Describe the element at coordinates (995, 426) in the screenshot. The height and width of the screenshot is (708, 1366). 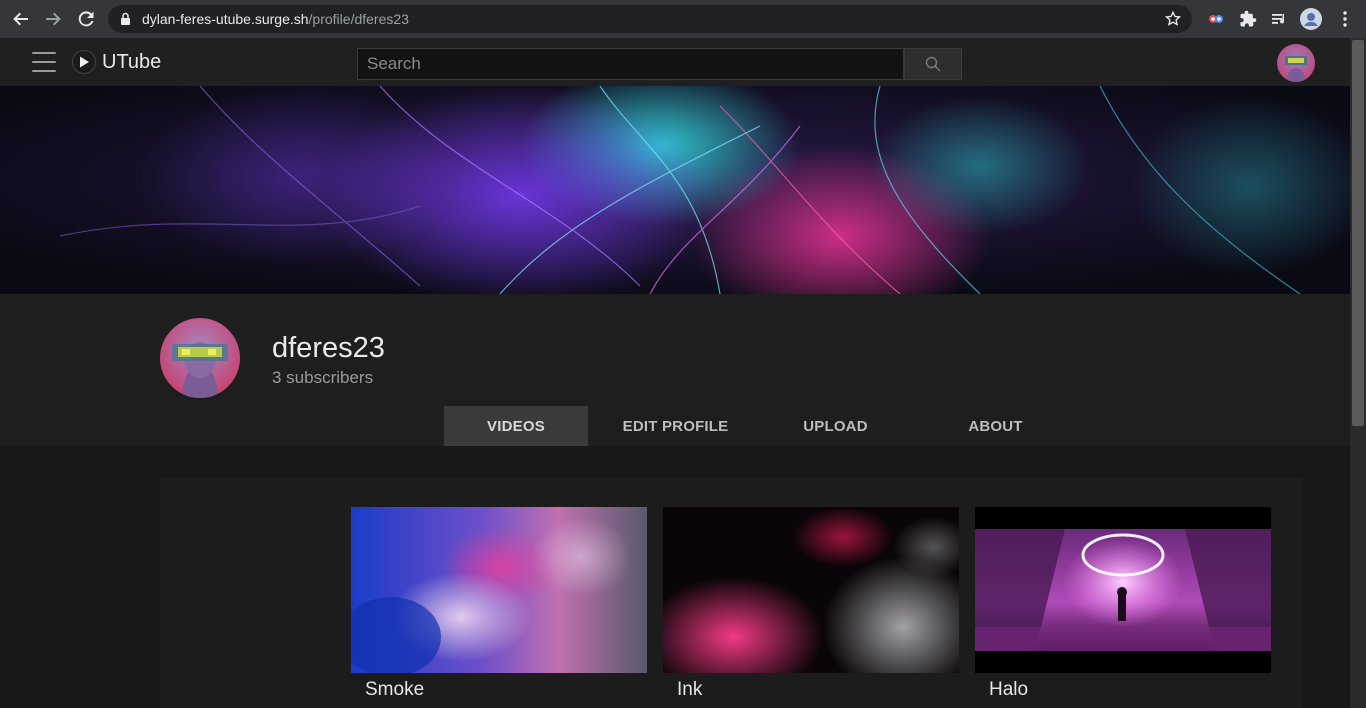
I see `tab-about: ABOUT` at that location.